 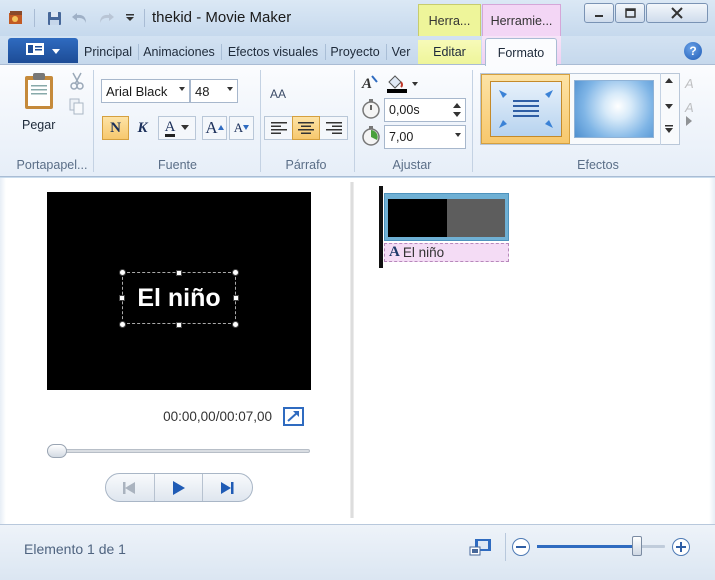 I want to click on grow-font-button: A, so click(x=214, y=128).